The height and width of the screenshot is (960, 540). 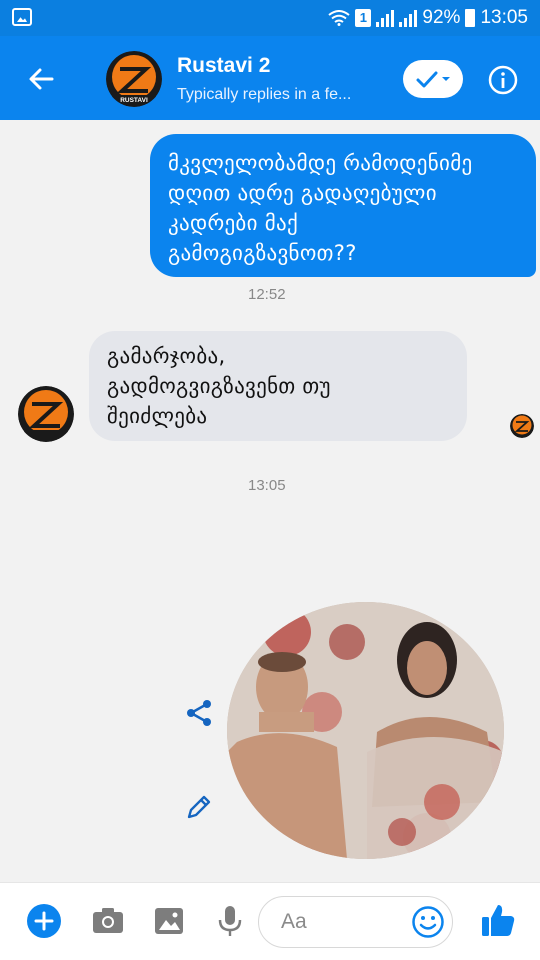 What do you see at coordinates (446, 79) in the screenshot?
I see `chevron-down-icon` at bounding box center [446, 79].